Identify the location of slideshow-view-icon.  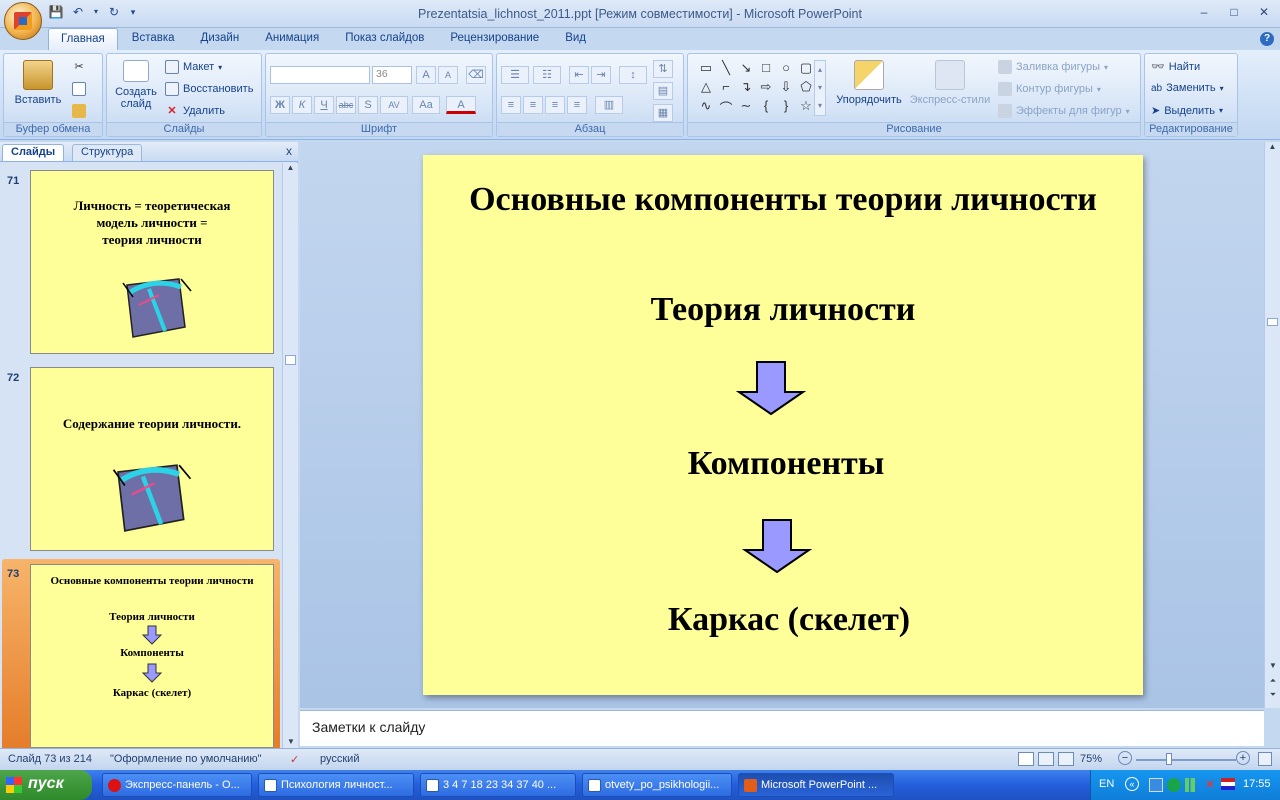
(1066, 759).